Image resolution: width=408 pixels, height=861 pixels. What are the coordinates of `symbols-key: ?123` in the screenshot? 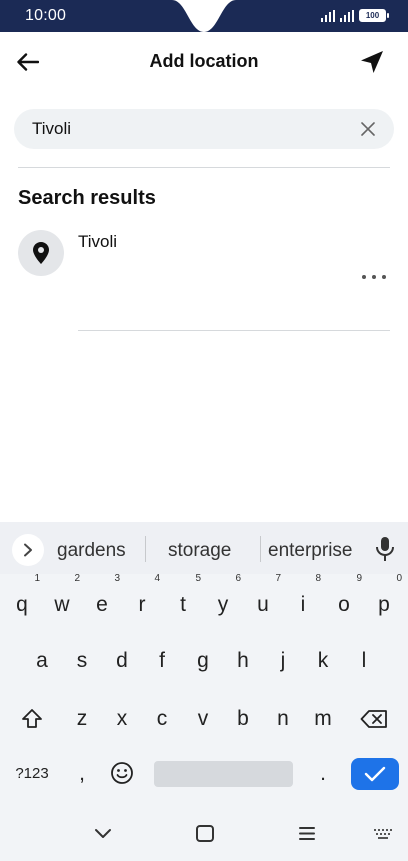 It's located at (32, 774).